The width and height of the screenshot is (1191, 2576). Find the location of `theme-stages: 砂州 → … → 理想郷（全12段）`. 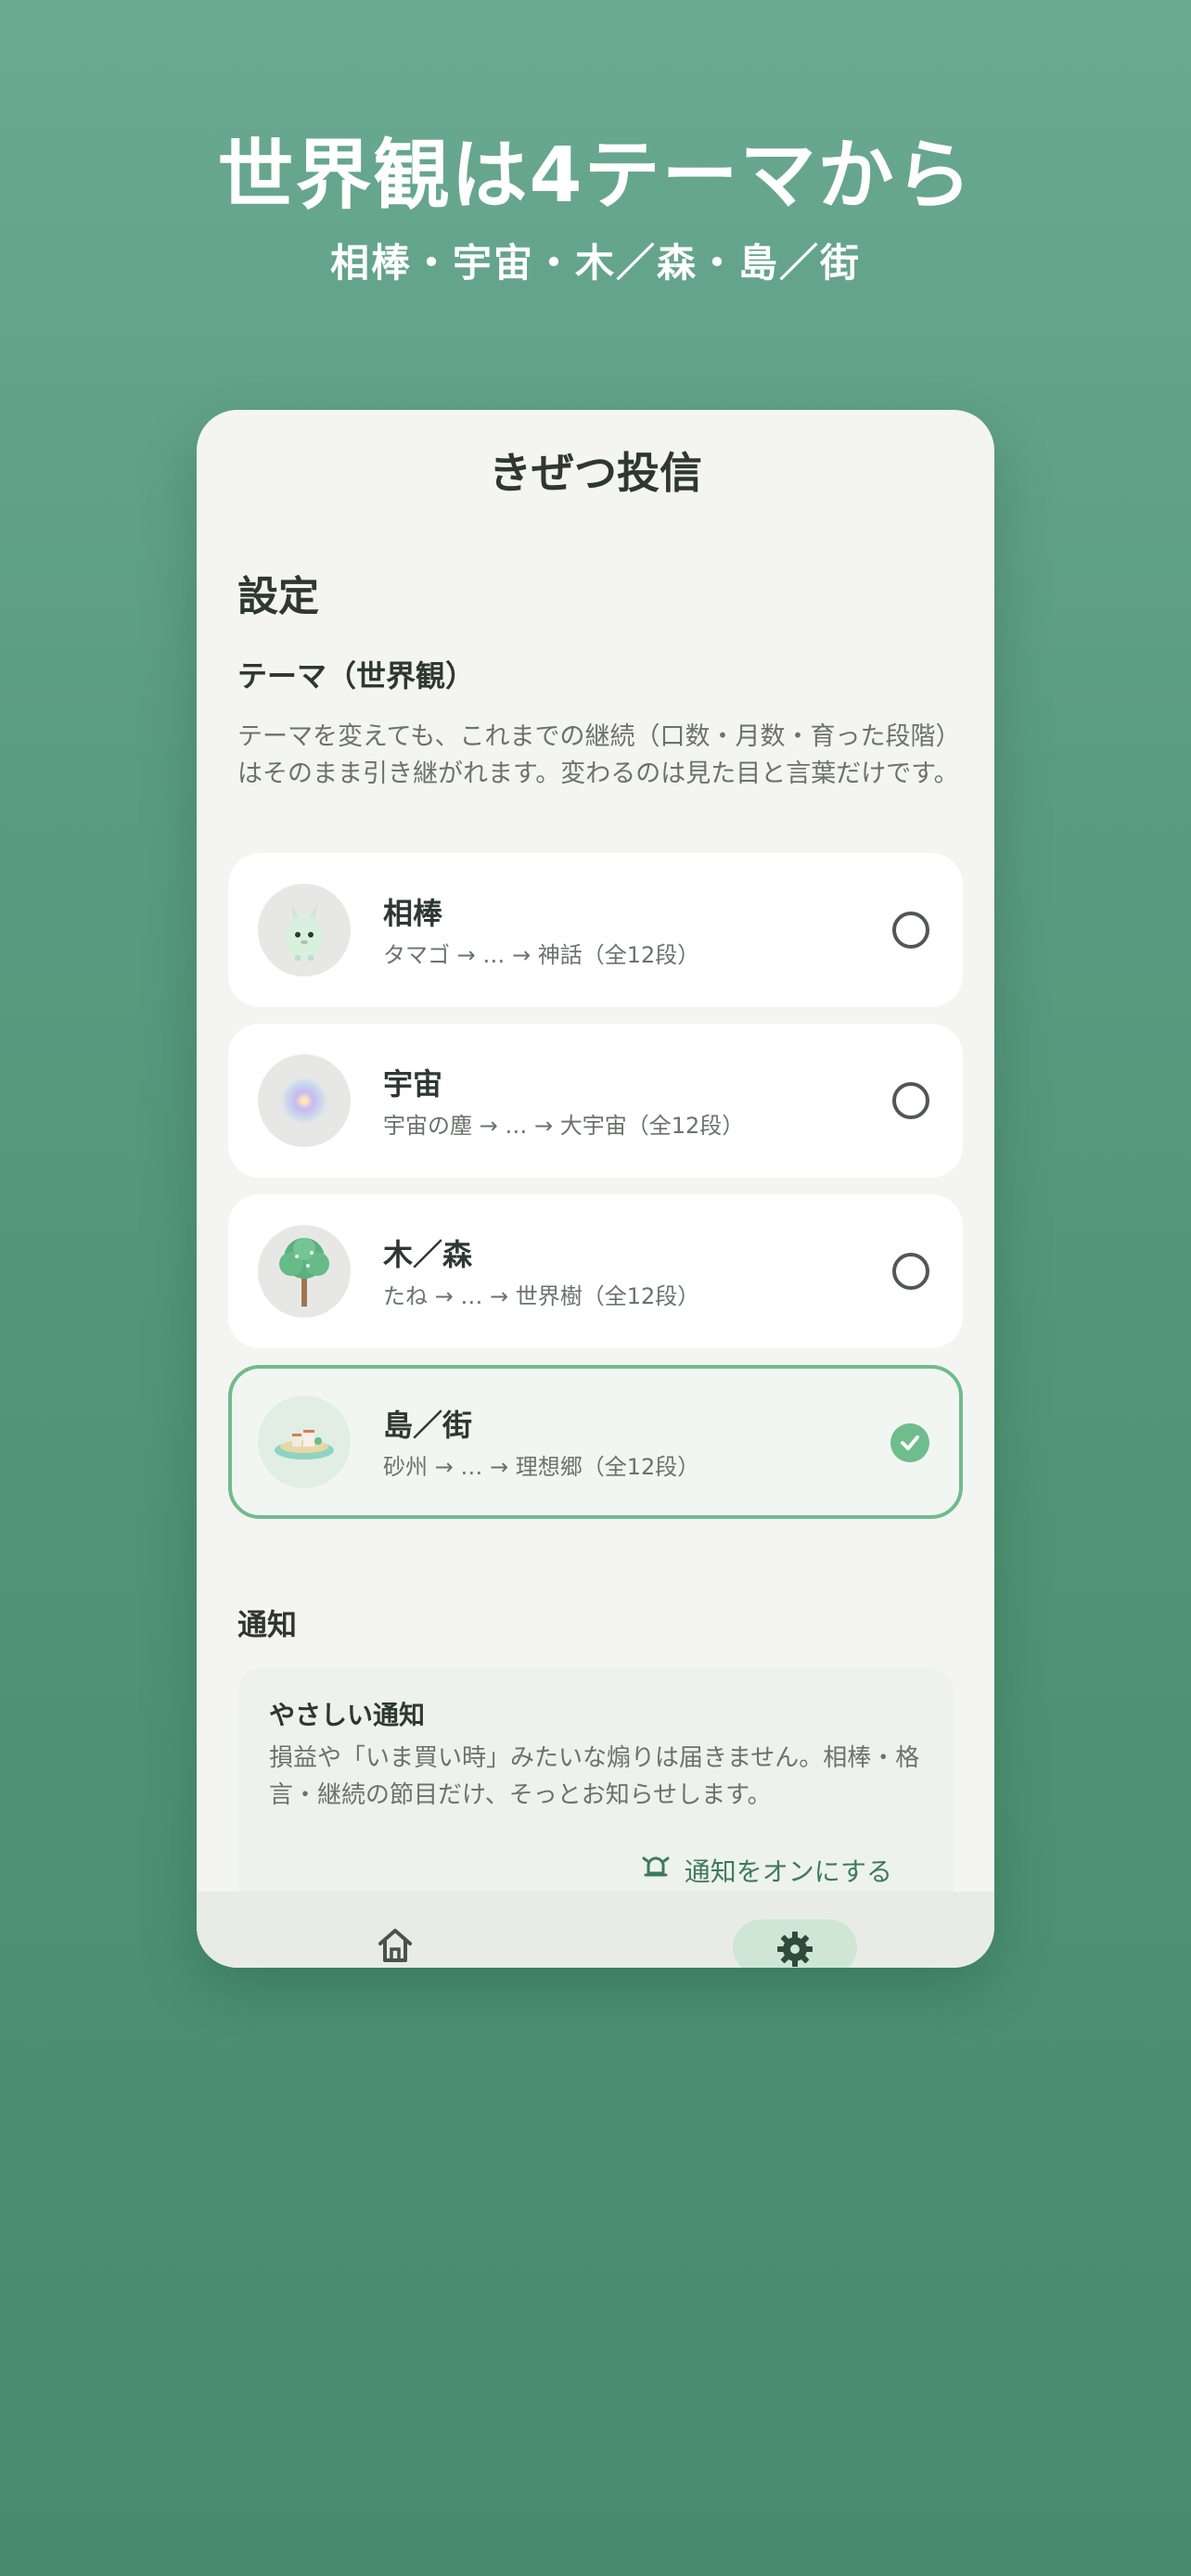

theme-stages: 砂州 → … → 理想郷（全12段） is located at coordinates (541, 1467).